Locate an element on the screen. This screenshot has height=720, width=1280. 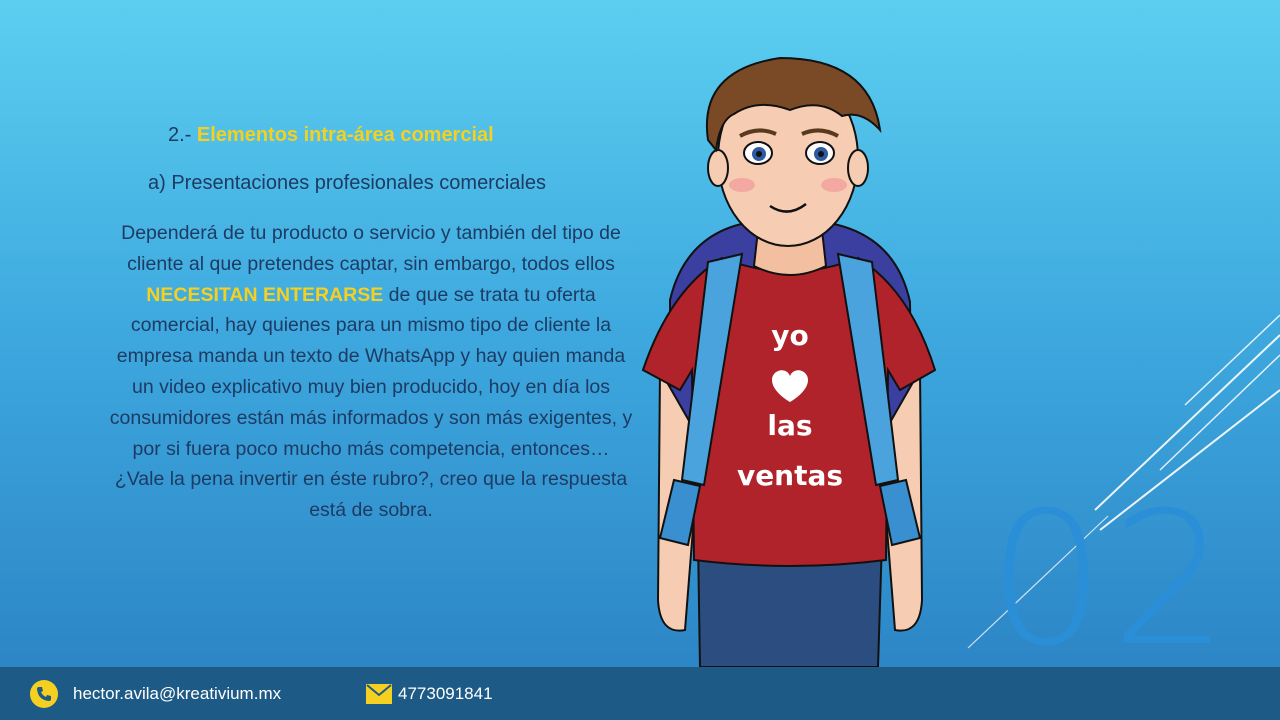
body-highlight: NECESITAN ENTERARSE is located at coordinates (265, 294).